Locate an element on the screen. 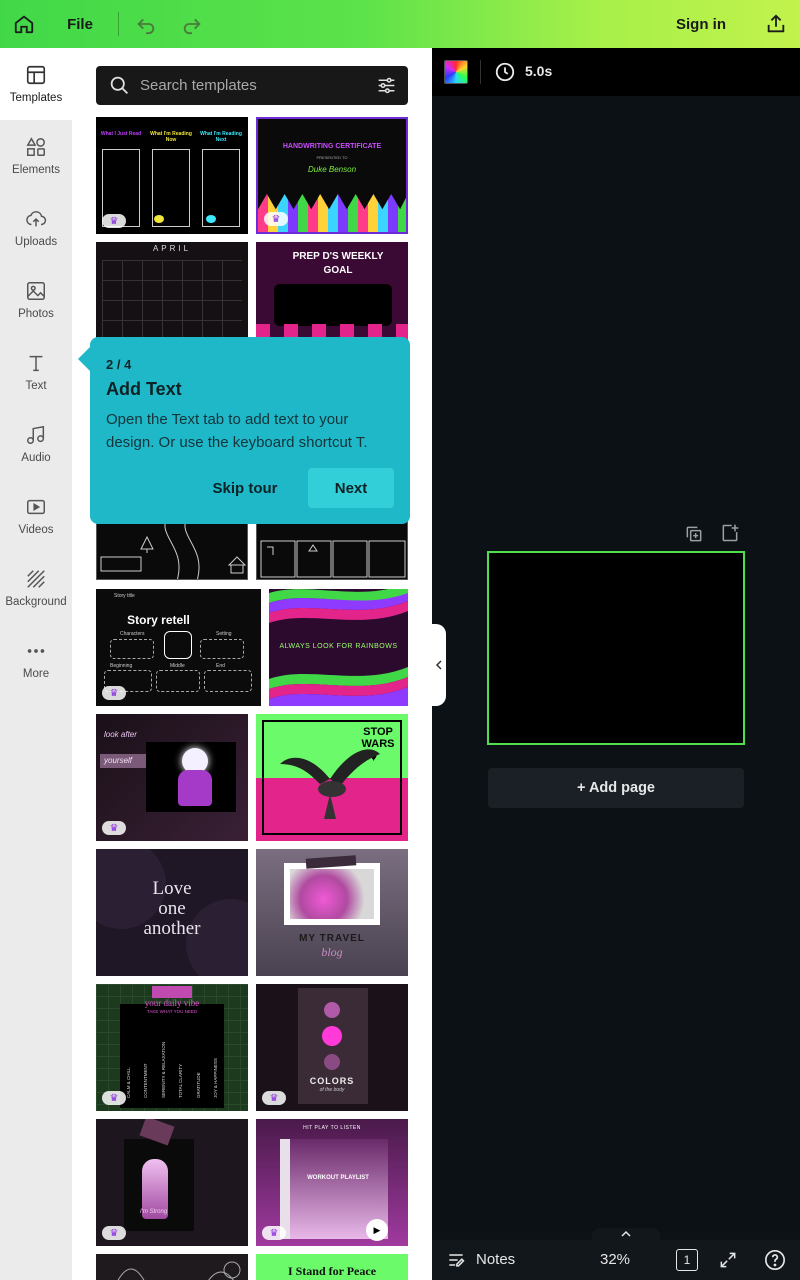 The image size is (800, 1280). template-card: Love one another is located at coordinates (172, 912).